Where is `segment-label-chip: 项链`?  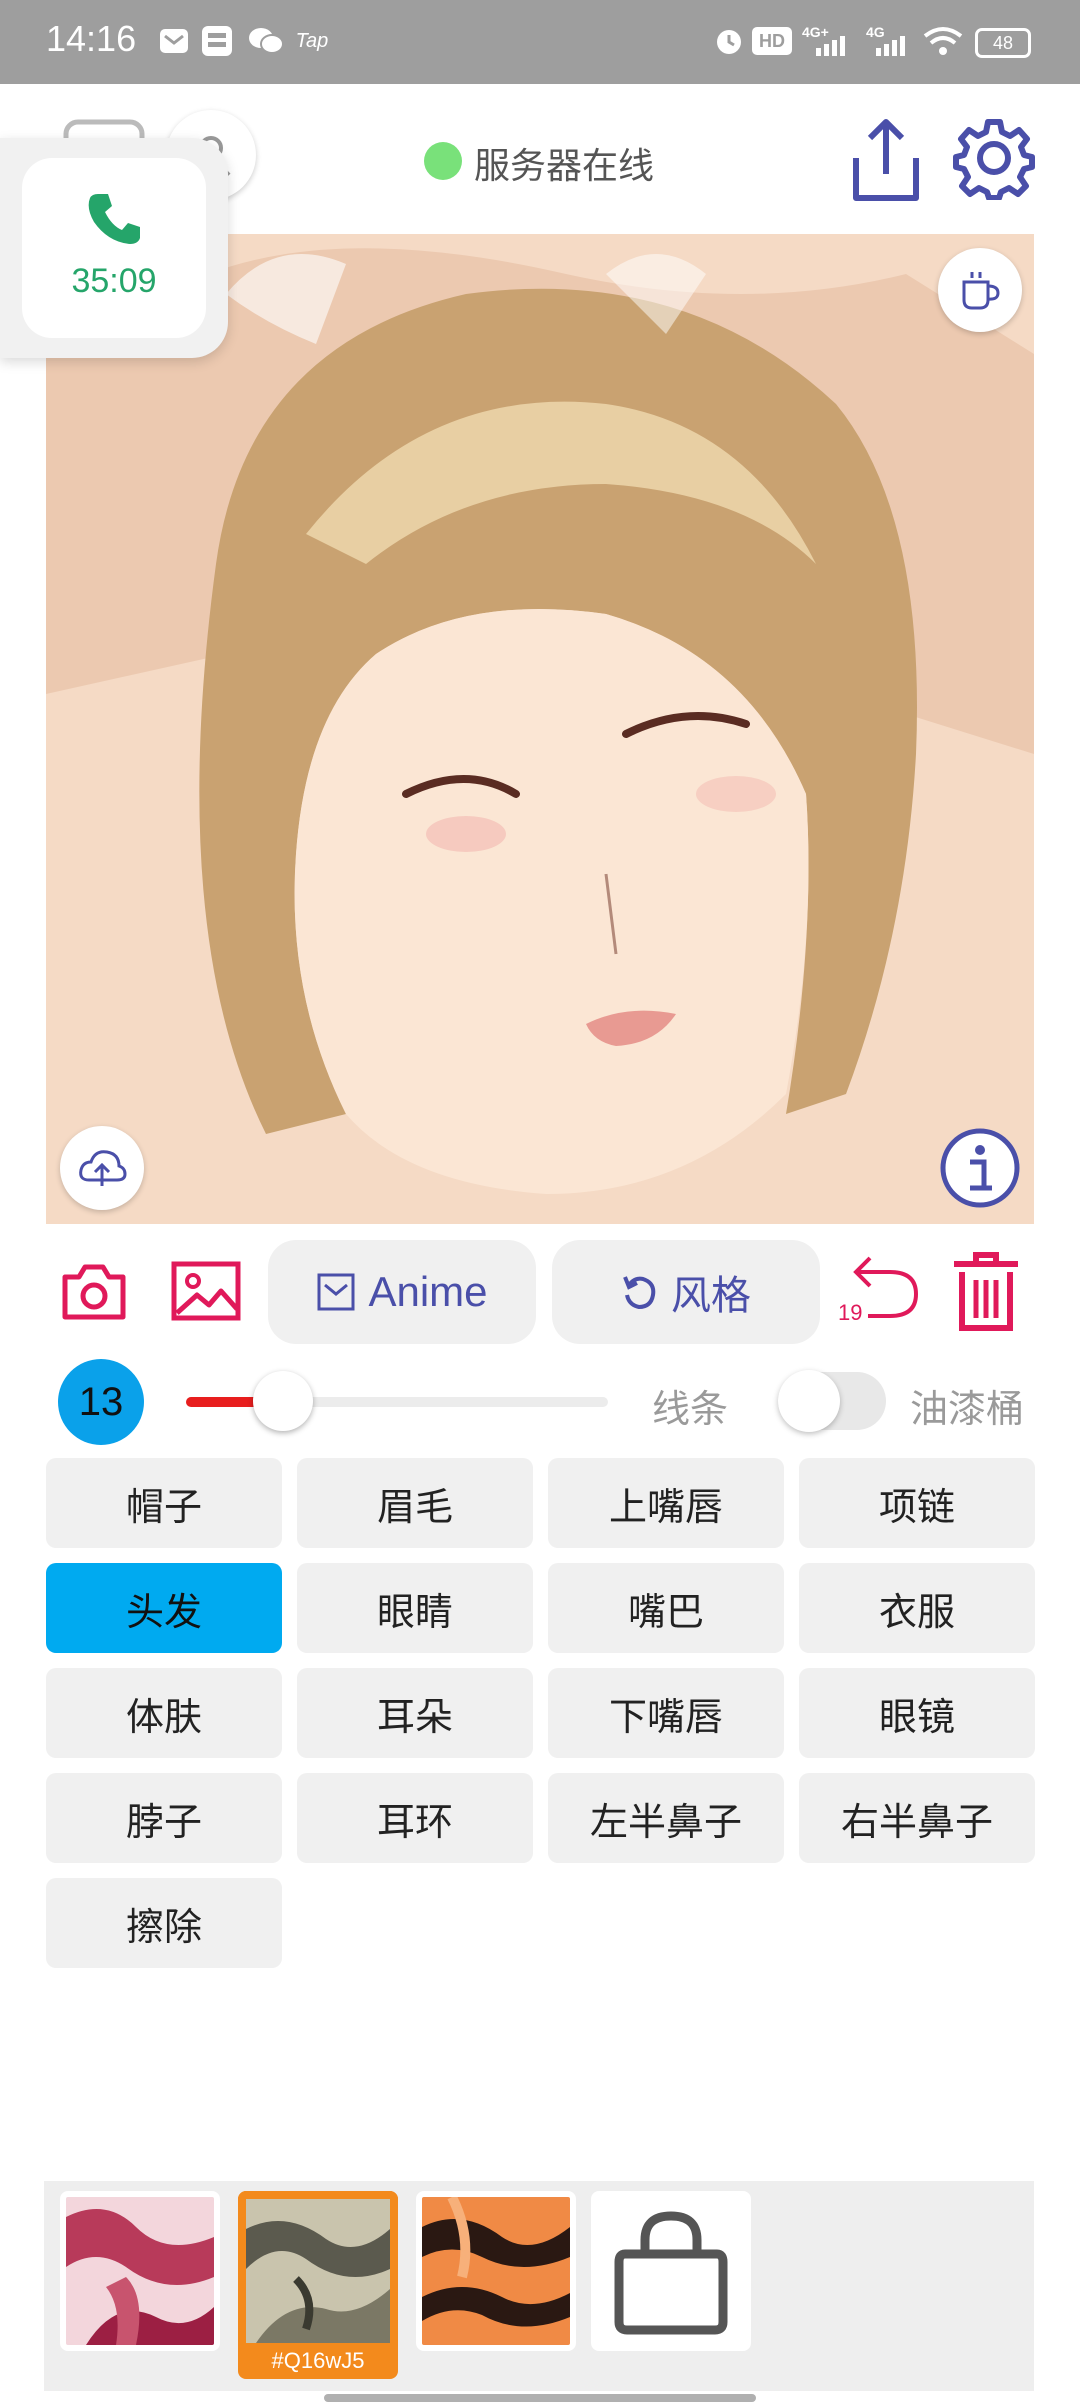
segment-label-chip: 项链 is located at coordinates (917, 1503).